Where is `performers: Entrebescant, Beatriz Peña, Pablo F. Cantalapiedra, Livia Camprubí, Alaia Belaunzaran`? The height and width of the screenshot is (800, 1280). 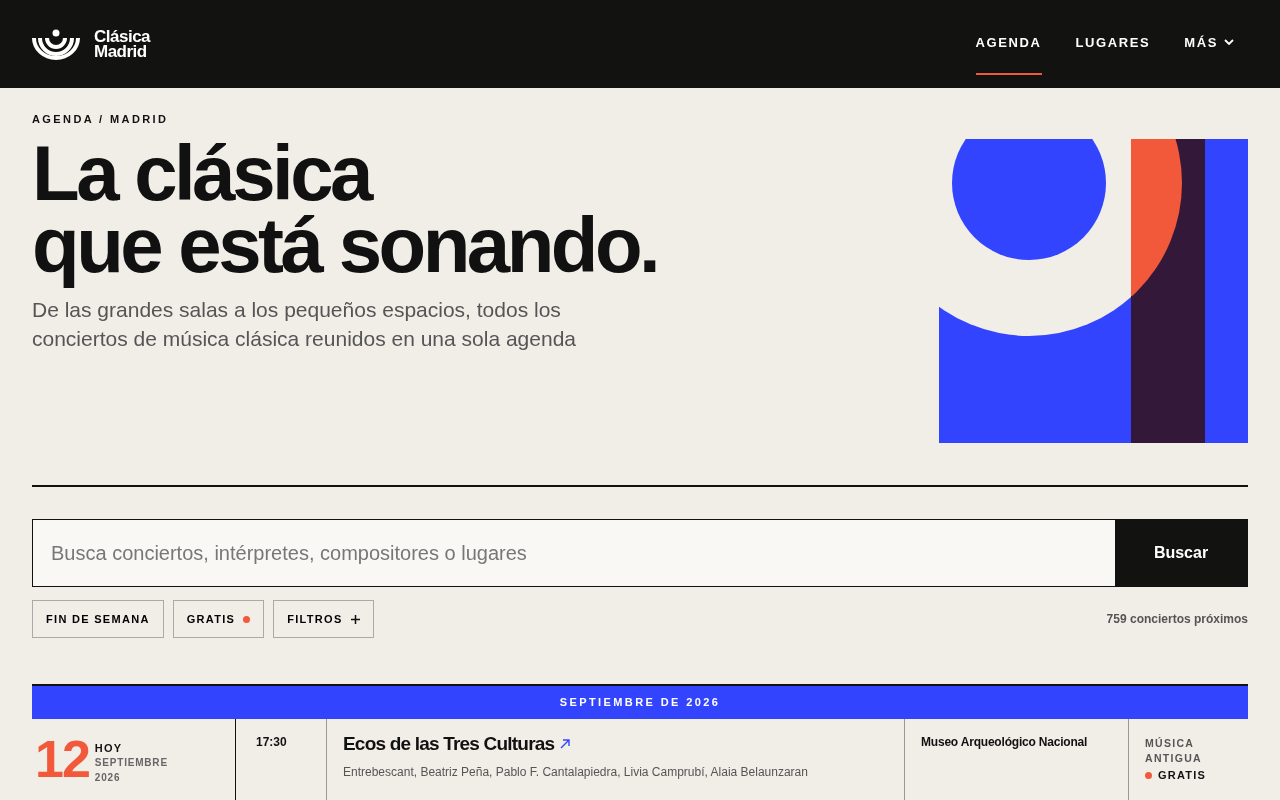
performers: Entrebescant, Beatriz Peña, Pablo F. Cantalapiedra, Livia Camprubí, Alaia Belaunzaran is located at coordinates (576, 772).